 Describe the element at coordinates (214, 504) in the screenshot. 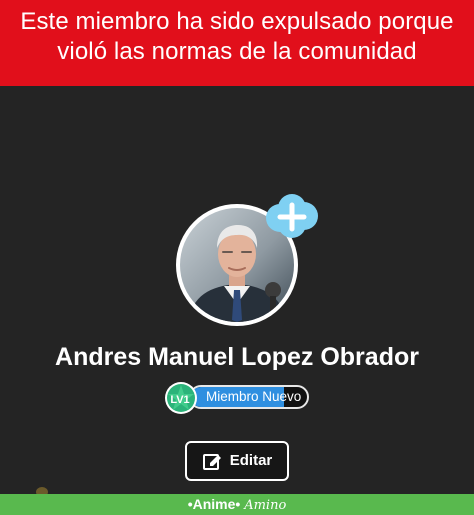

I see `watermark-brand-part1: •Anime•` at that location.